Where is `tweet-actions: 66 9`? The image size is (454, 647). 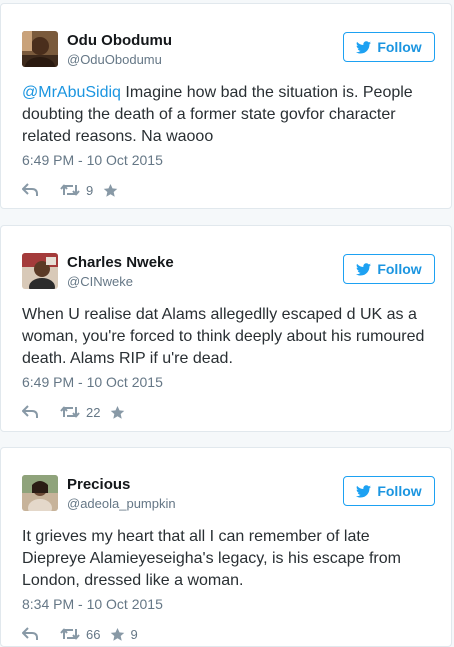
tweet-actions: 66 9 is located at coordinates (80, 634).